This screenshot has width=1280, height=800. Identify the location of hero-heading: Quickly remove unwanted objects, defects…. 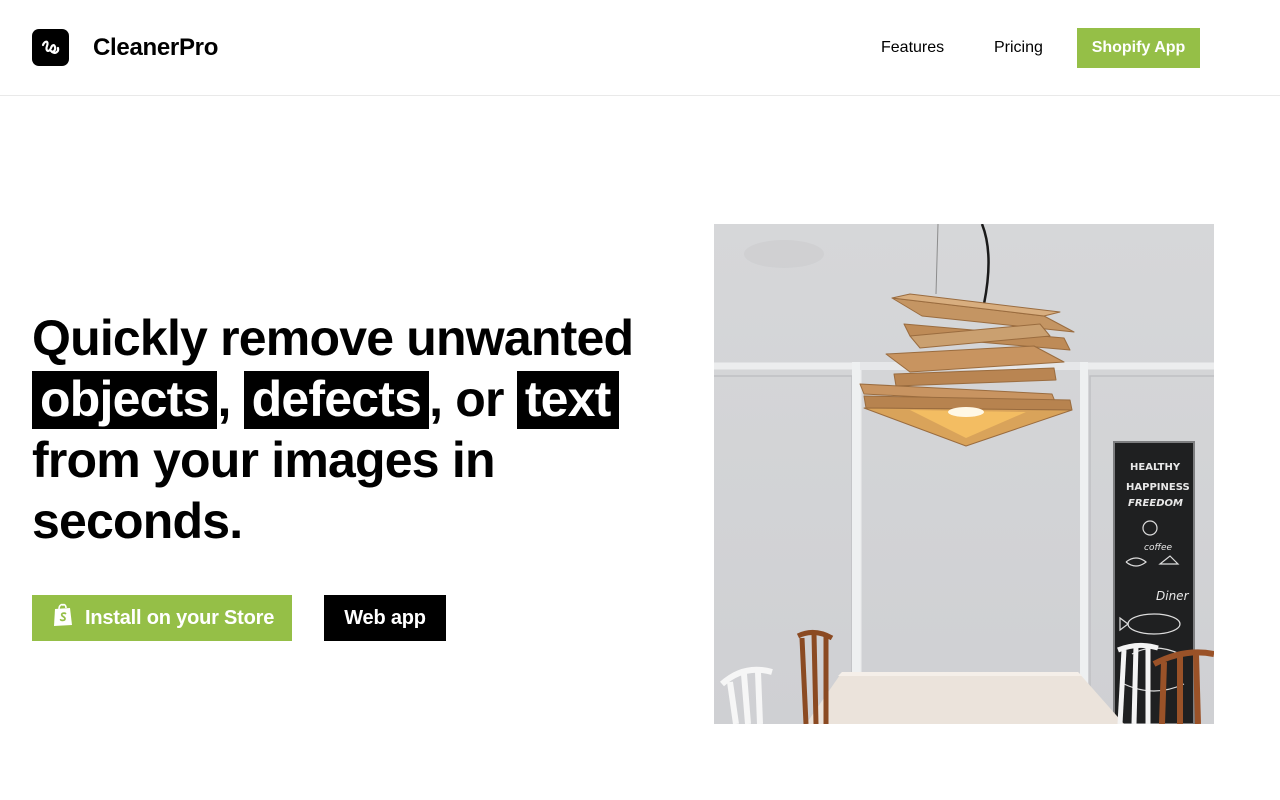
(333, 430).